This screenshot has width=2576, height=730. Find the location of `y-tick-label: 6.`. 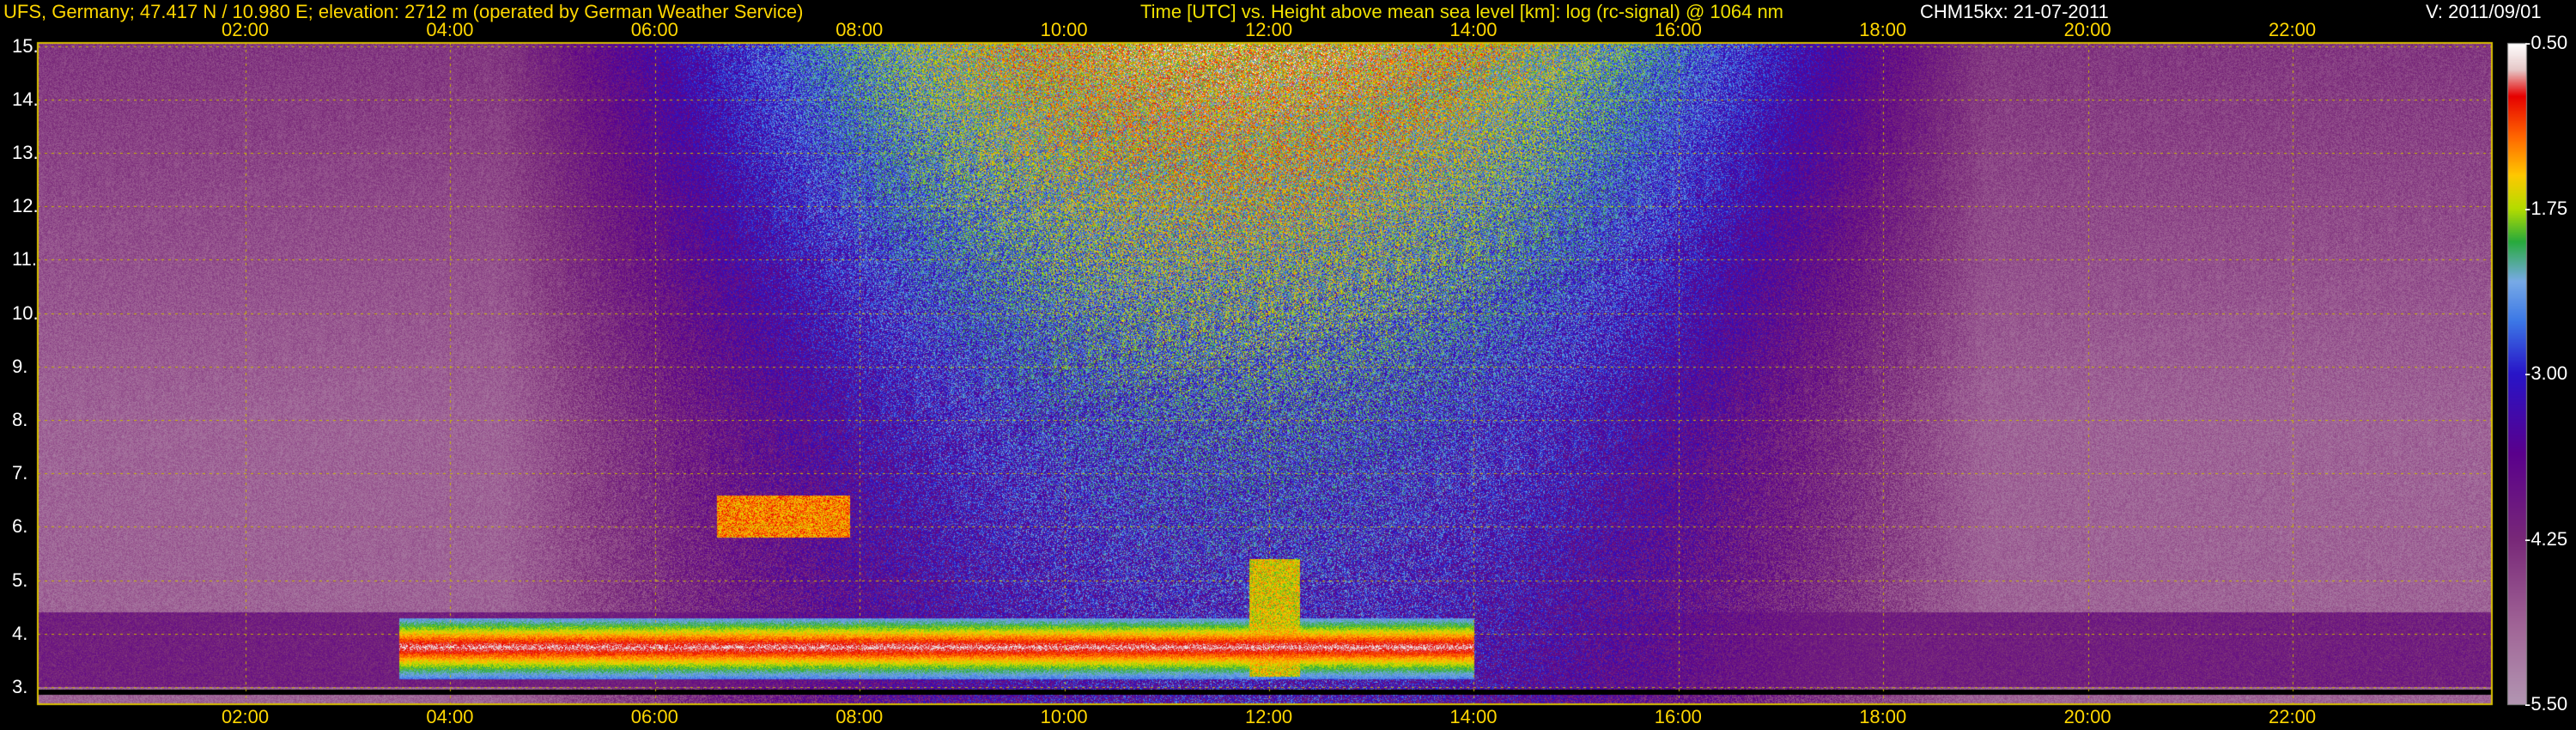

y-tick-label: 6. is located at coordinates (20, 526).